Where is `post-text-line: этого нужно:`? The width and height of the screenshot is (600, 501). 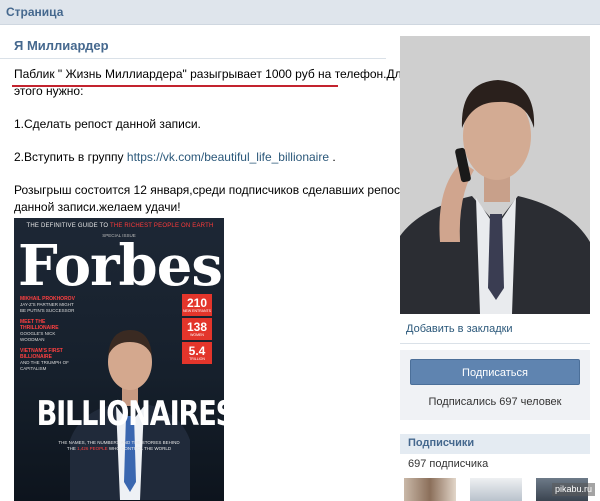
post-text-line: этого нужно: is located at coordinates (49, 91).